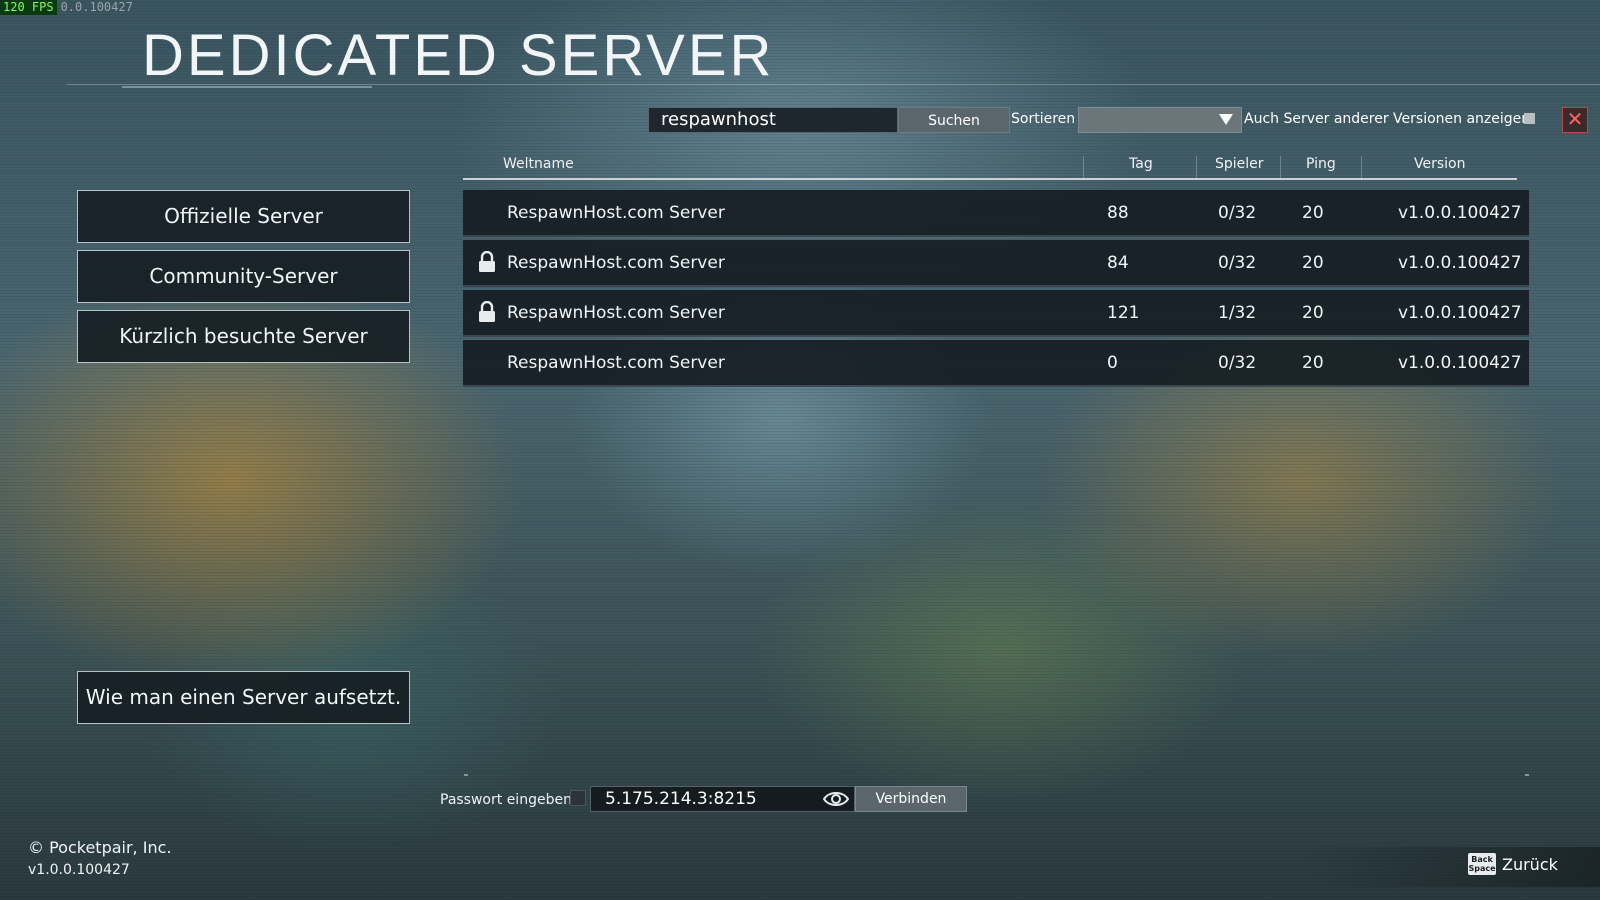 This screenshot has height=900, width=1600. I want to click on column-header-players: Spieler, so click(1239, 164).